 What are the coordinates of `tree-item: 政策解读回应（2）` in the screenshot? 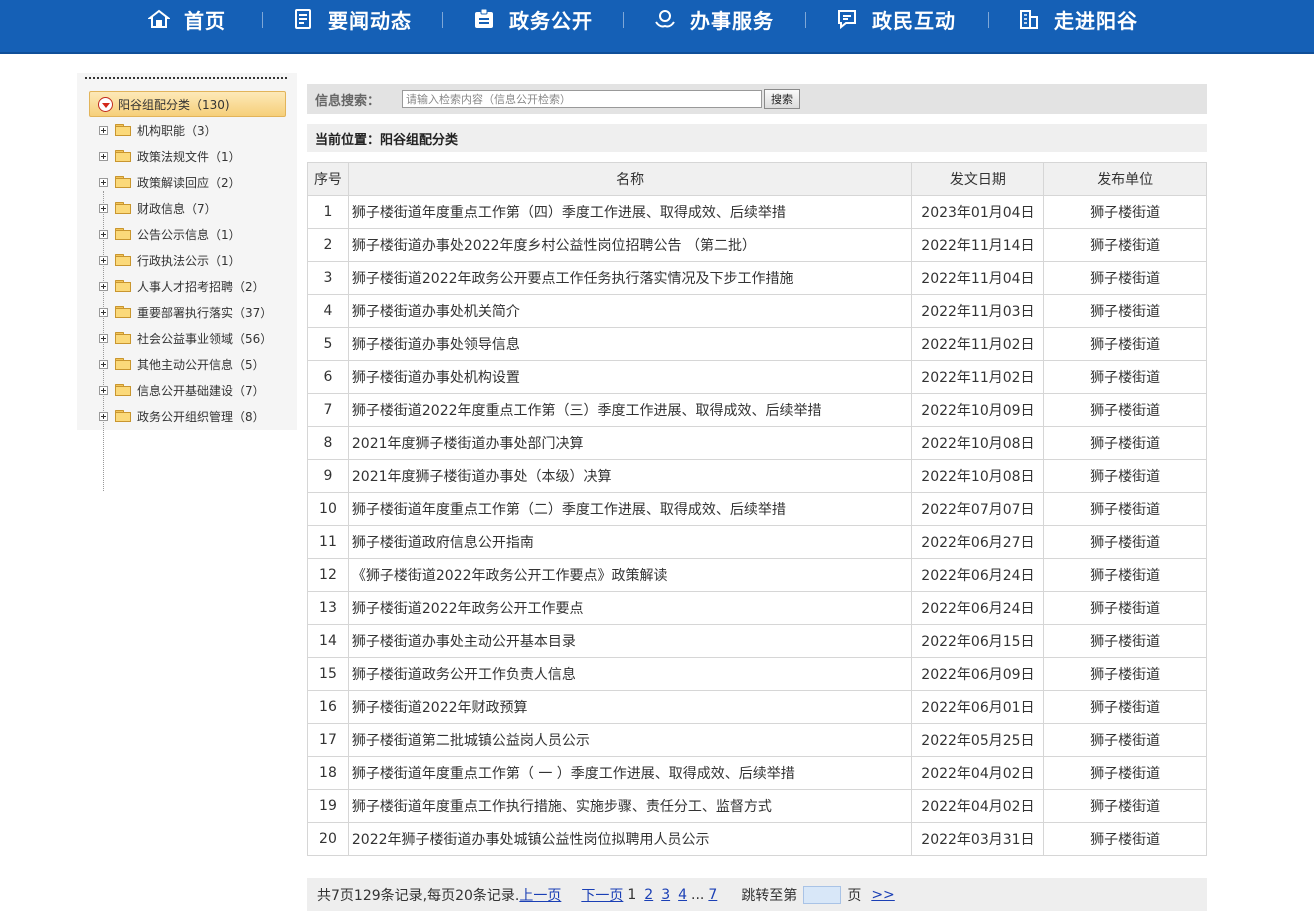 It's located at (170, 182).